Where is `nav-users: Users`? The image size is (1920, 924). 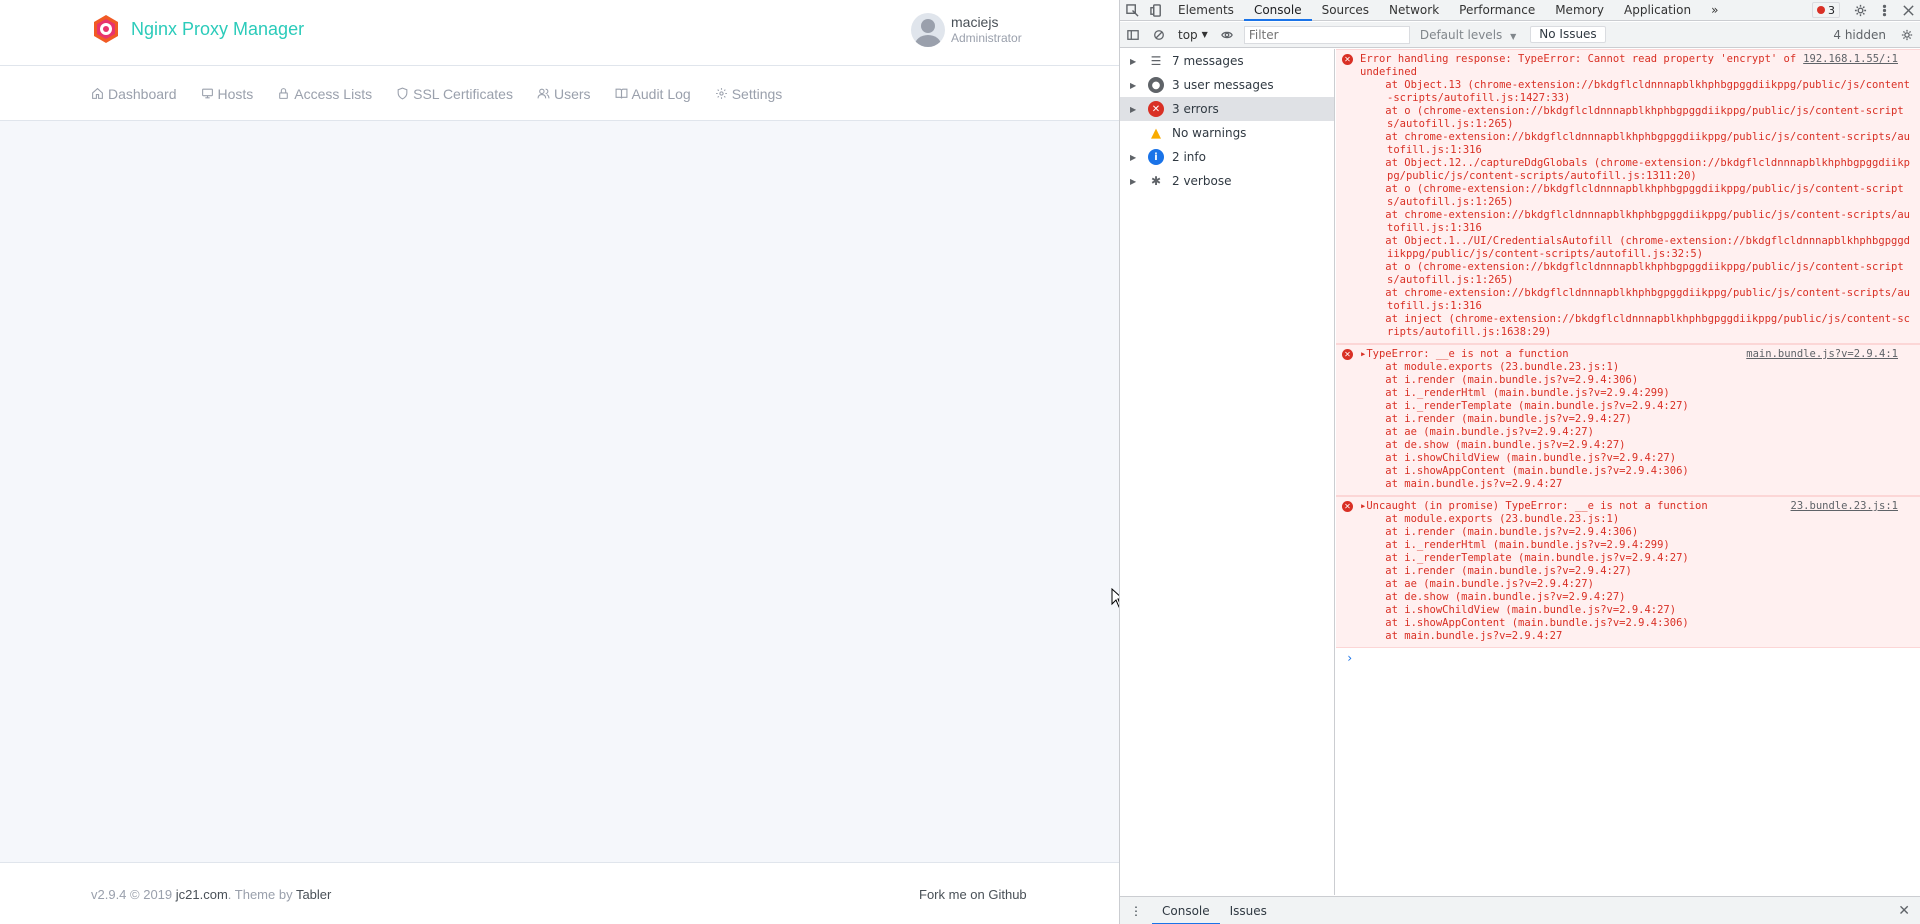
nav-users: Users is located at coordinates (564, 94).